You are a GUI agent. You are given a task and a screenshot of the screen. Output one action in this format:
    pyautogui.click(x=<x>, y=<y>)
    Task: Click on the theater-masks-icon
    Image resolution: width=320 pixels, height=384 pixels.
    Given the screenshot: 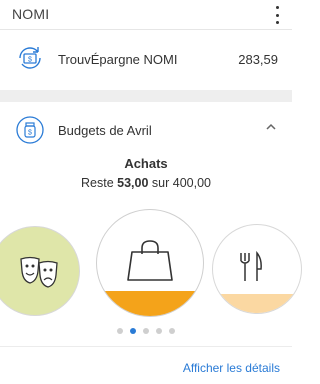 What is the action you would take?
    pyautogui.click(x=39, y=272)
    